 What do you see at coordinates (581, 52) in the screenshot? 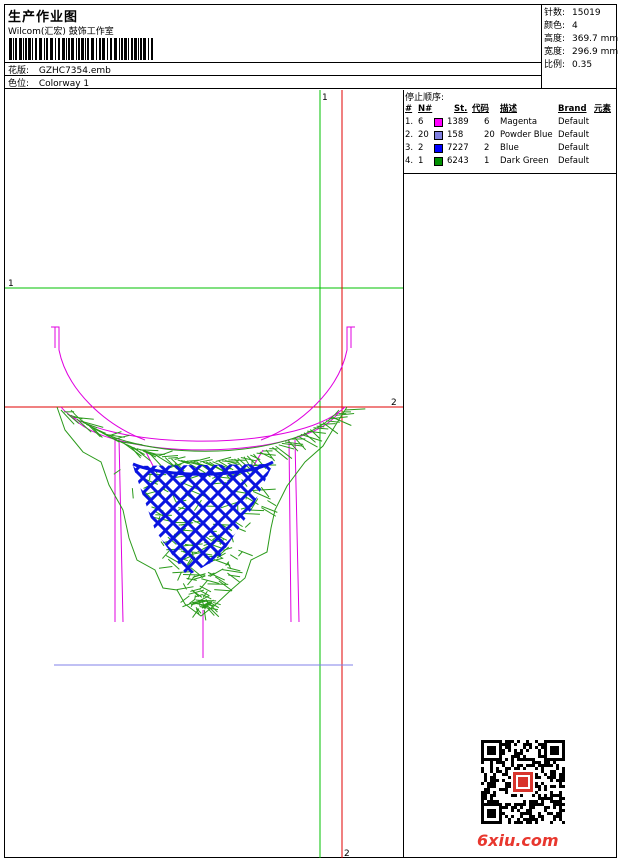
I see `spec-width: 宽度: 296.9 mm` at bounding box center [581, 52].